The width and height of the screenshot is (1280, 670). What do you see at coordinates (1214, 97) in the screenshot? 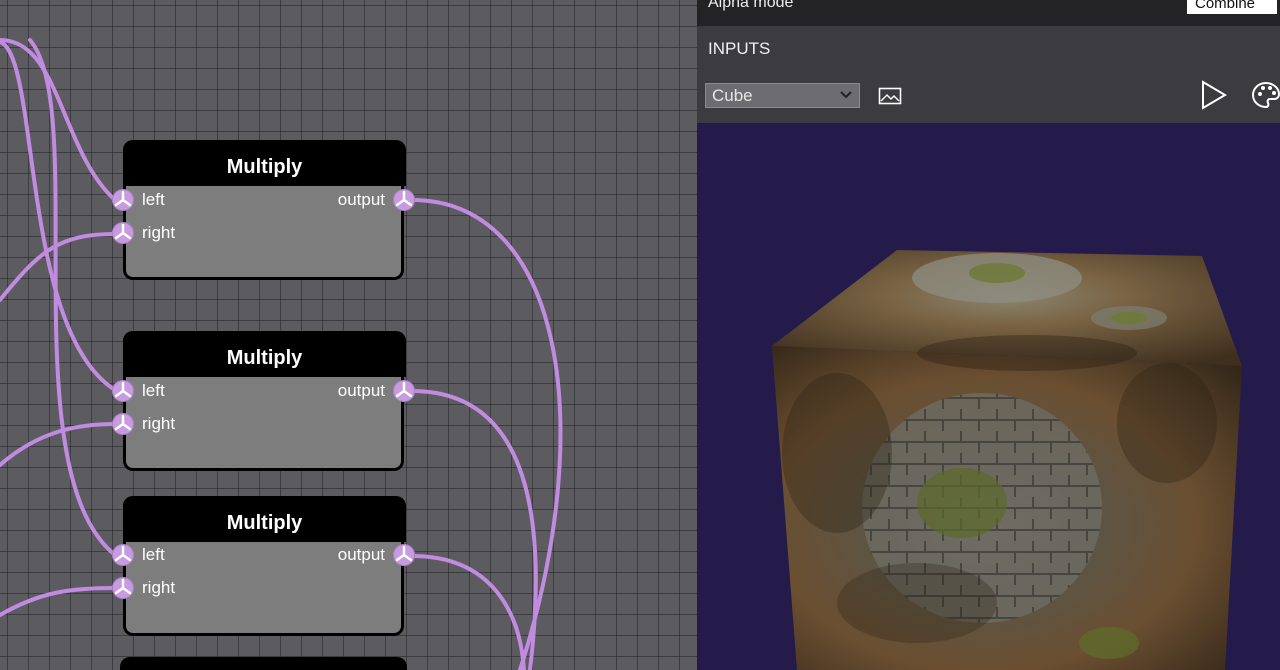
I see `play-icon` at bounding box center [1214, 97].